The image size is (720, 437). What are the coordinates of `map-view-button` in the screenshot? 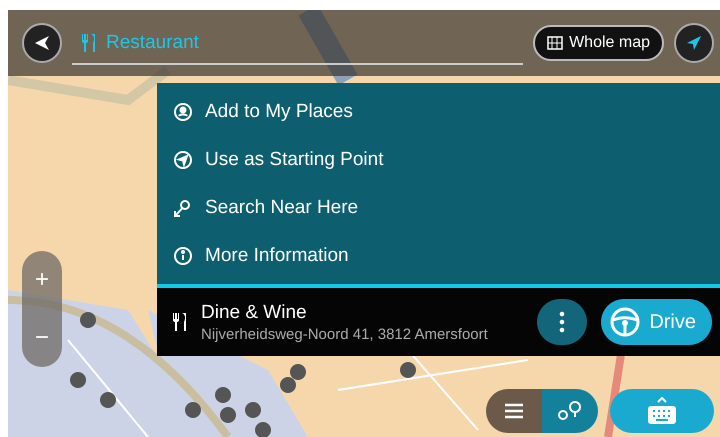 It's located at (570, 411).